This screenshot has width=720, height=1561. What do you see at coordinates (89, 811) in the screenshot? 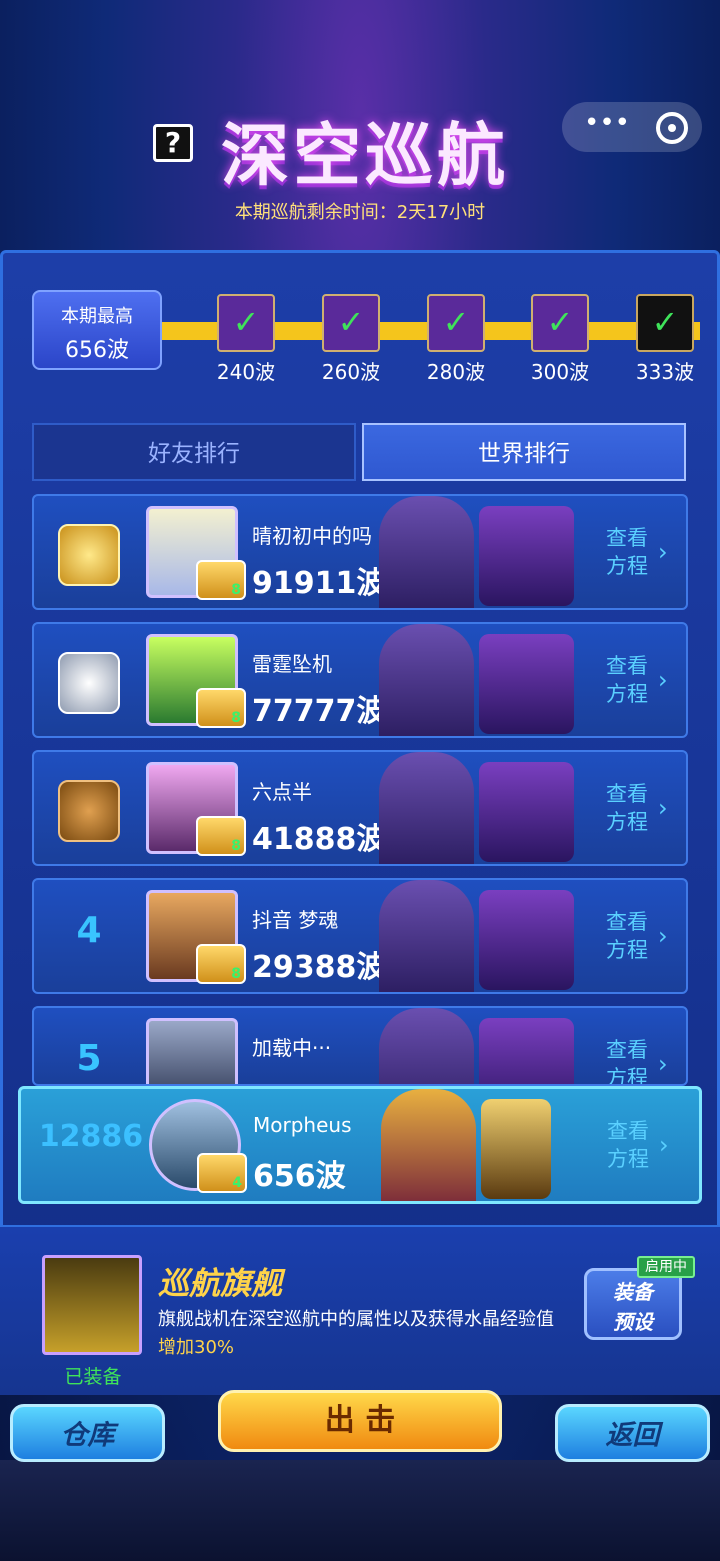
I see `bronze-rank-icon` at bounding box center [89, 811].